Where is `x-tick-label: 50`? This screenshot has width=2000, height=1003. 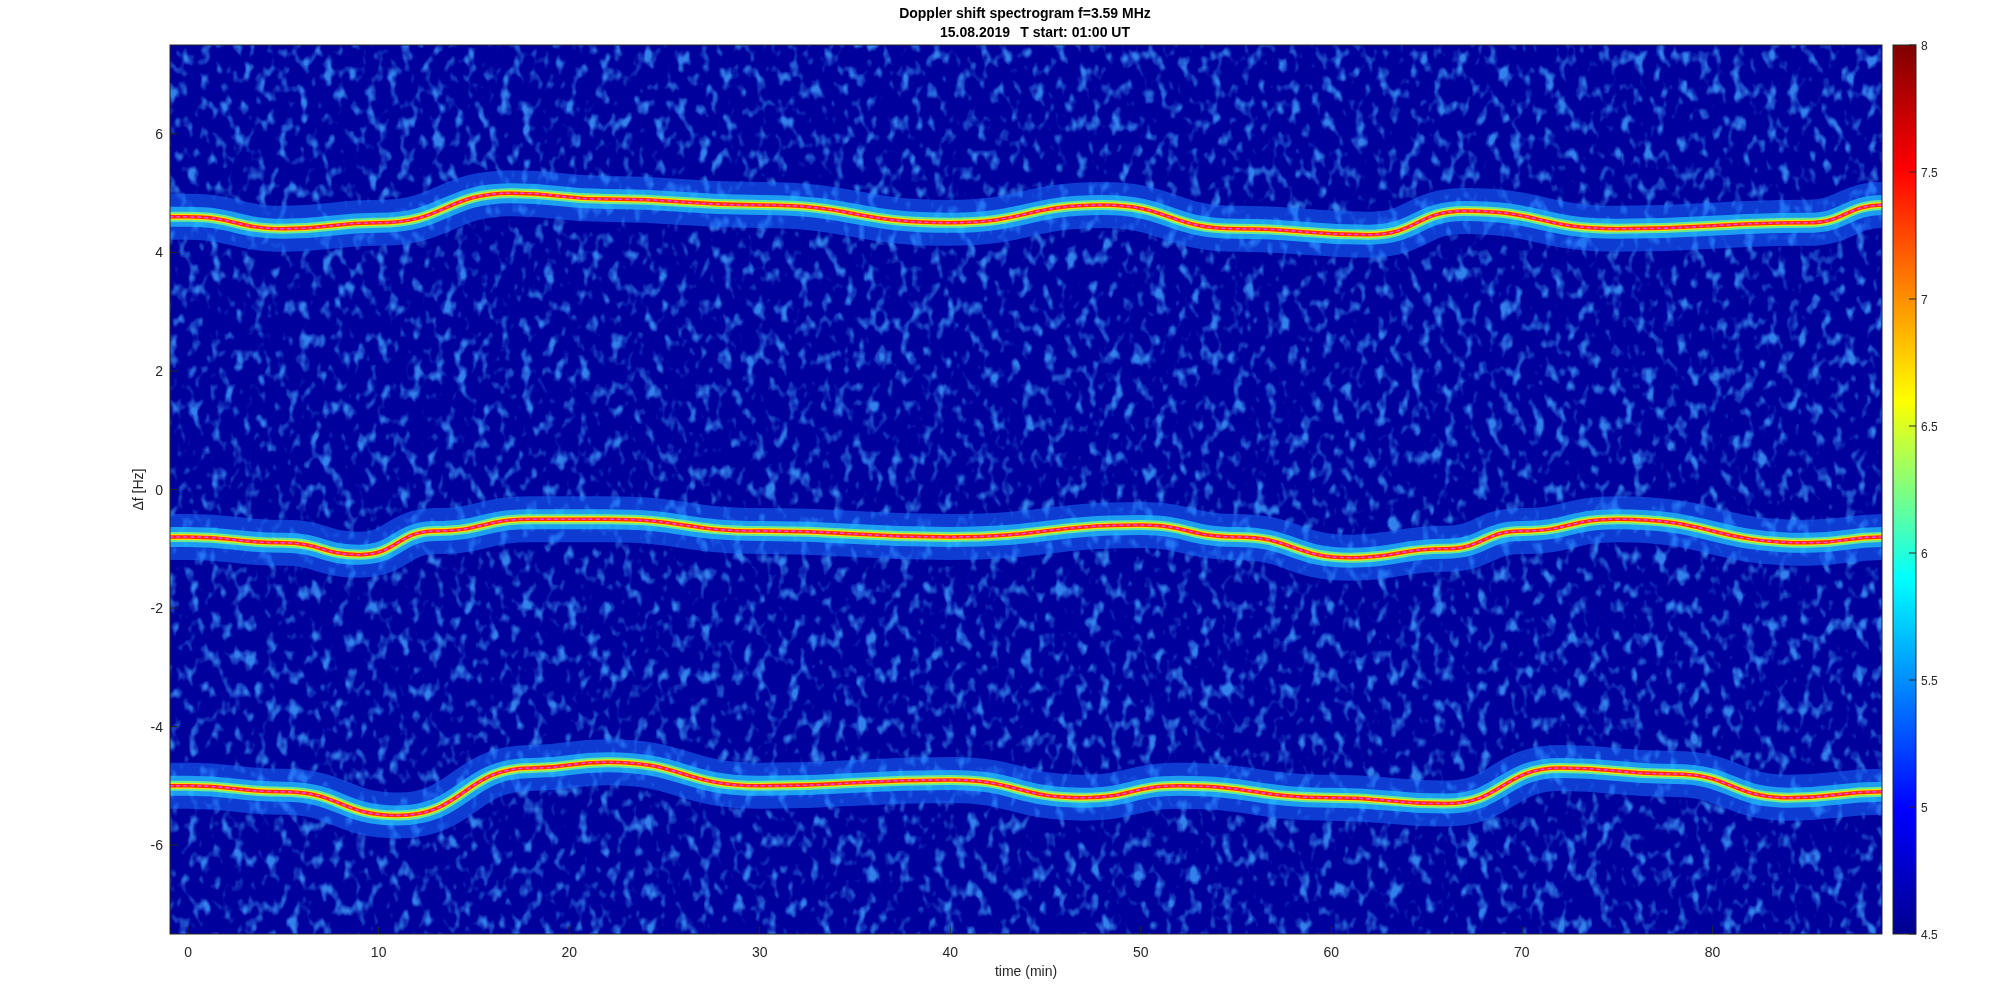 x-tick-label: 50 is located at coordinates (1141, 952).